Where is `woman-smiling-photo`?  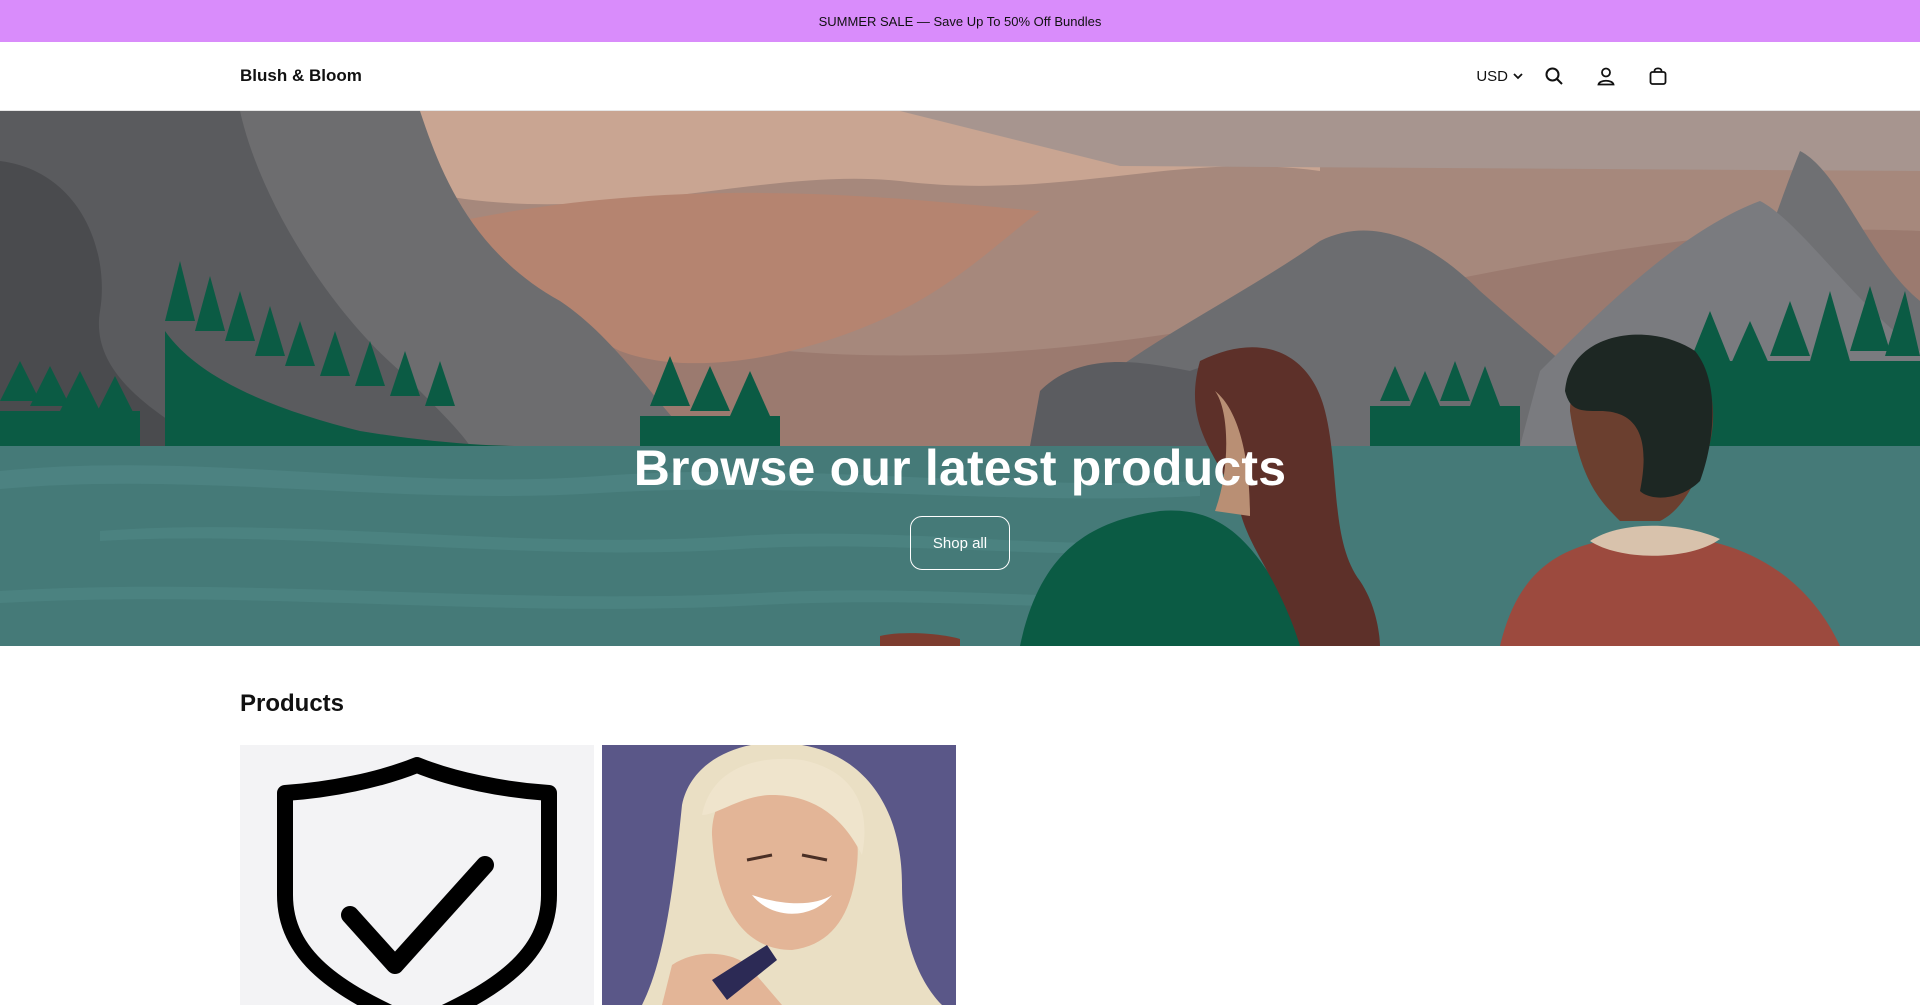
woman-smiling-photo is located at coordinates (779, 875).